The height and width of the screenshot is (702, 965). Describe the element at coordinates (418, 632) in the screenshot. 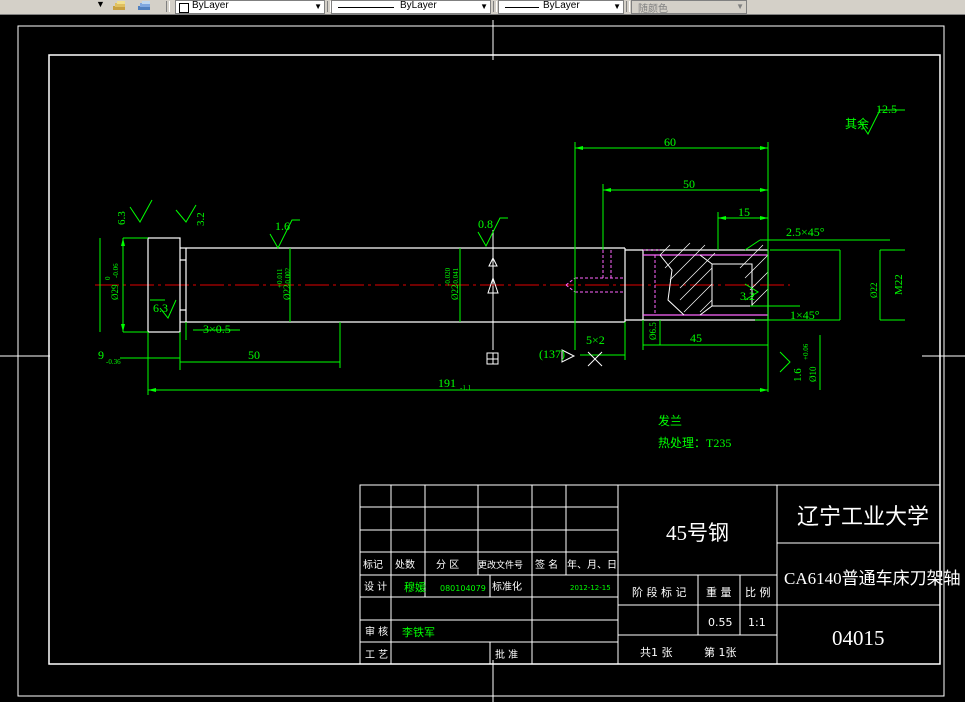

I see `reviewer-name: 李铁军` at that location.